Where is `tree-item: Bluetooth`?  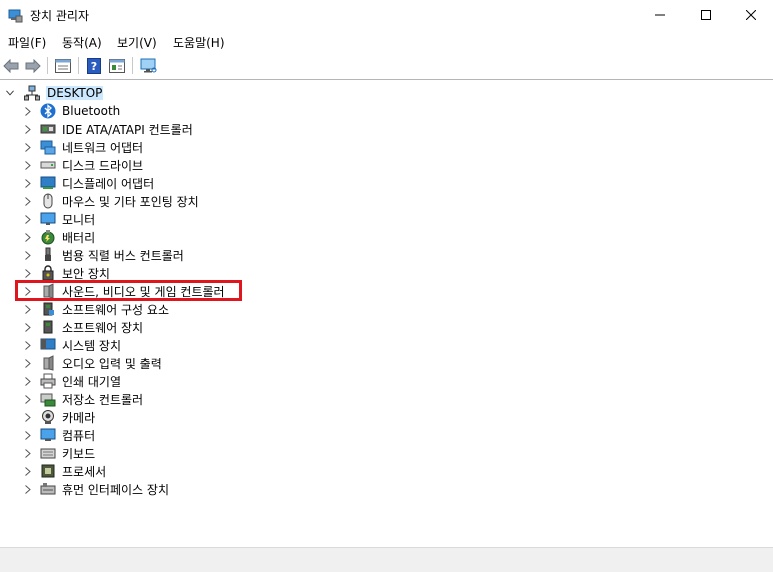 tree-item: Bluetooth is located at coordinates (72, 111).